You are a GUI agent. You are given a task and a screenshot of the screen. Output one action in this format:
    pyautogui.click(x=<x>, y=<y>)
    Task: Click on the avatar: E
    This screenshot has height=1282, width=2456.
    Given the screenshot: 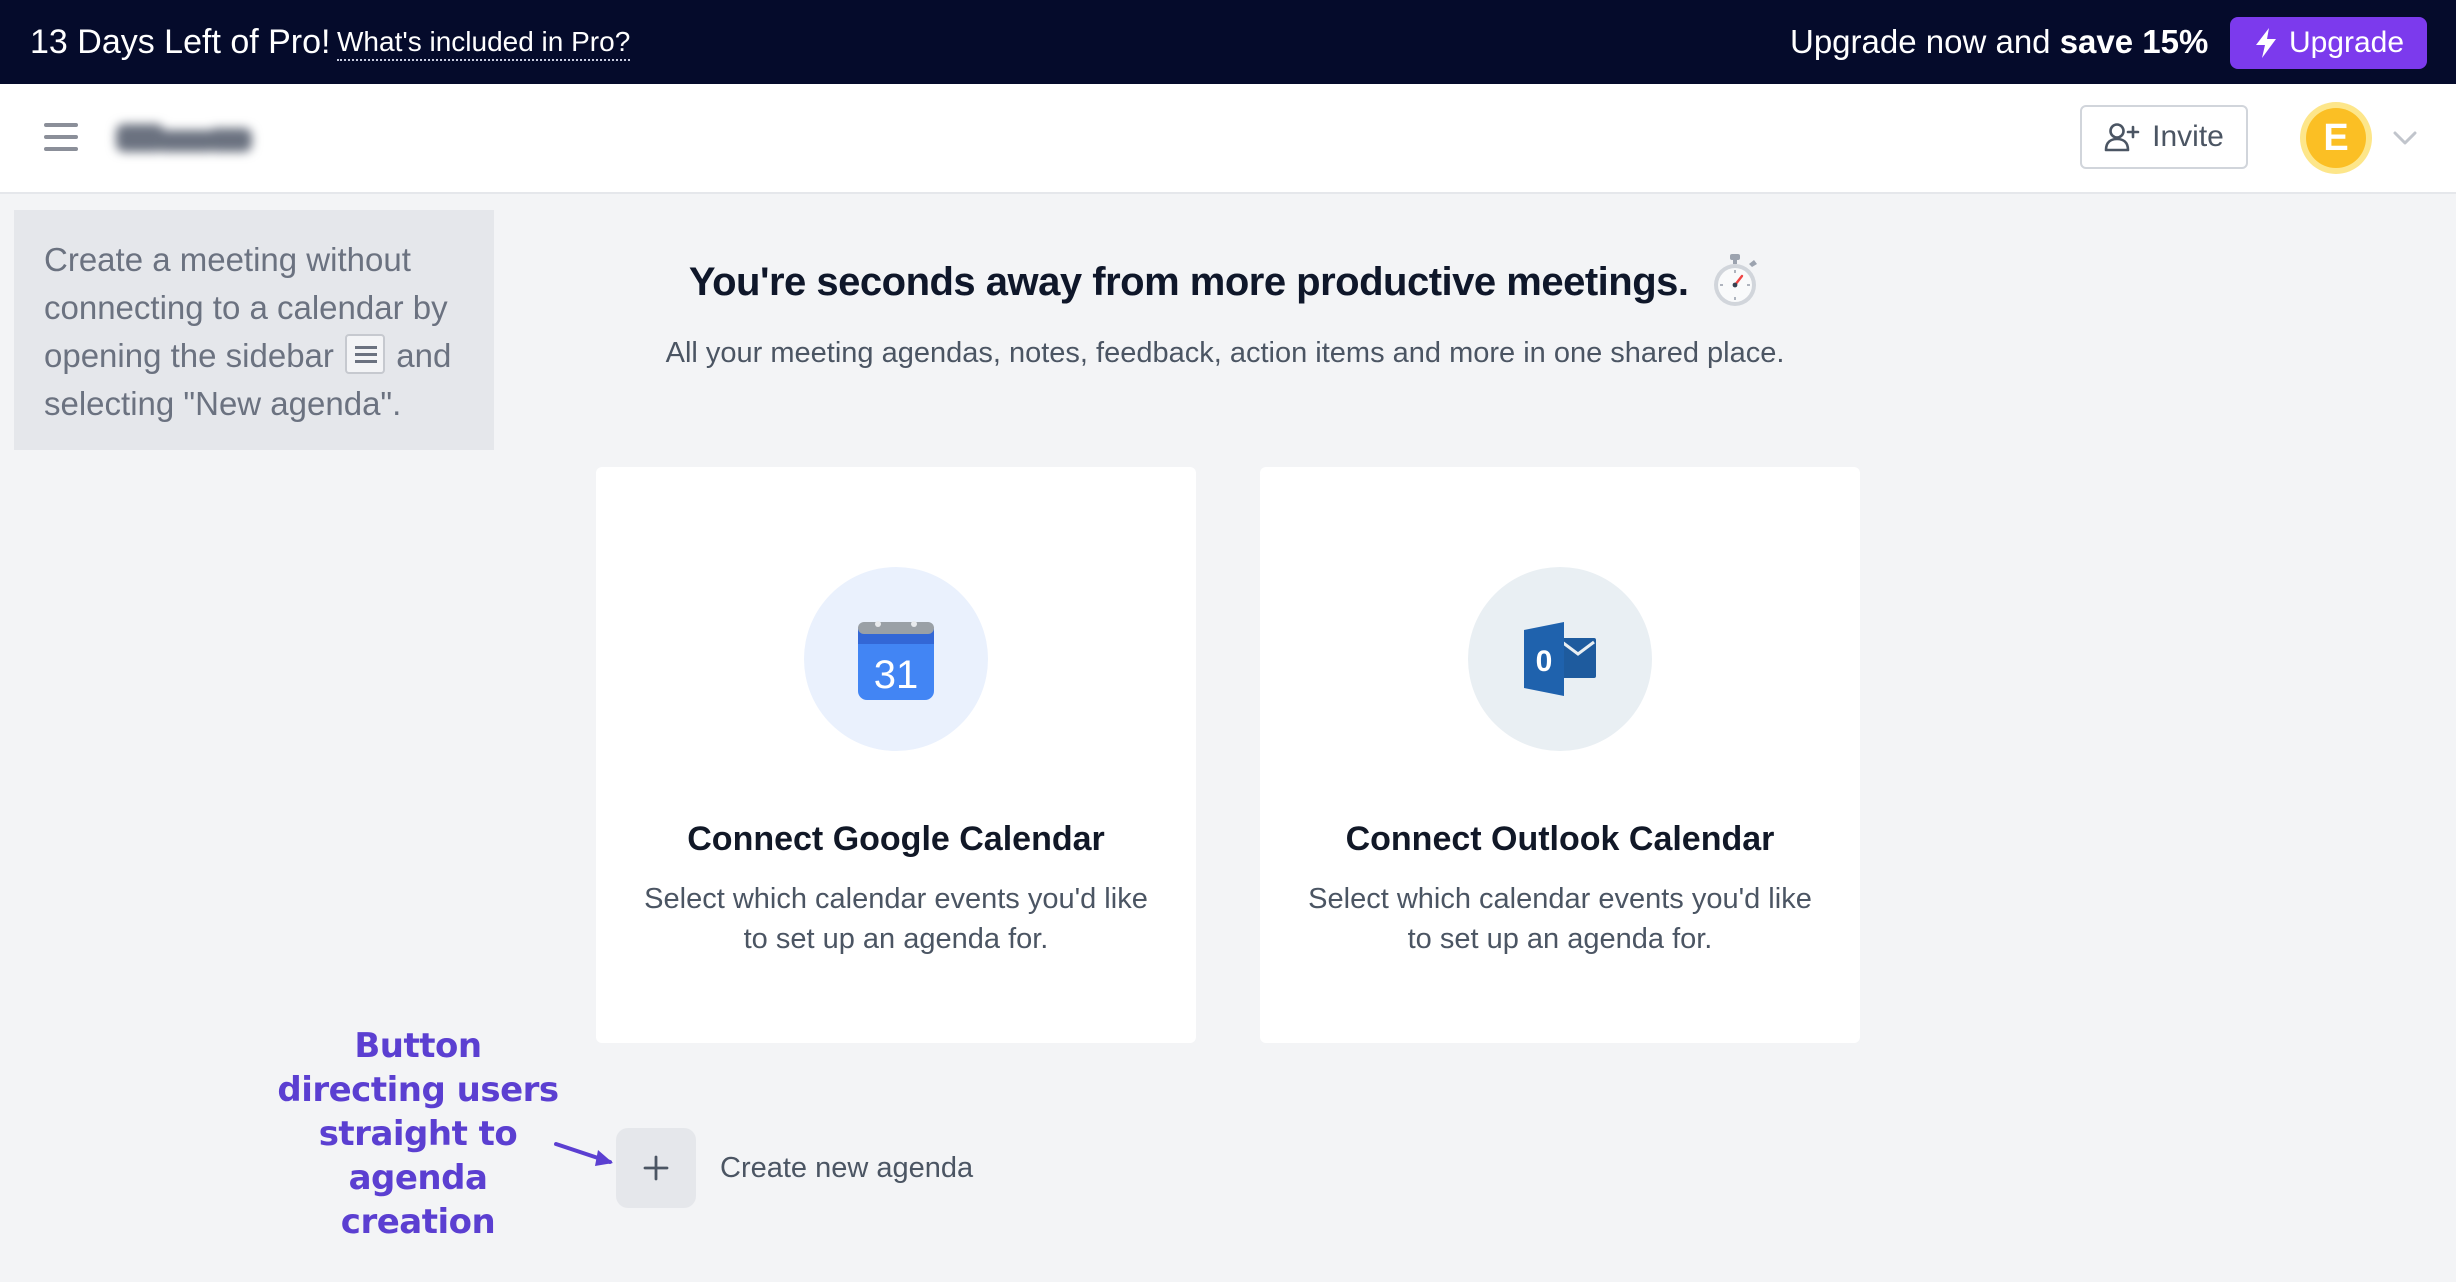 What is the action you would take?
    pyautogui.click(x=2336, y=138)
    